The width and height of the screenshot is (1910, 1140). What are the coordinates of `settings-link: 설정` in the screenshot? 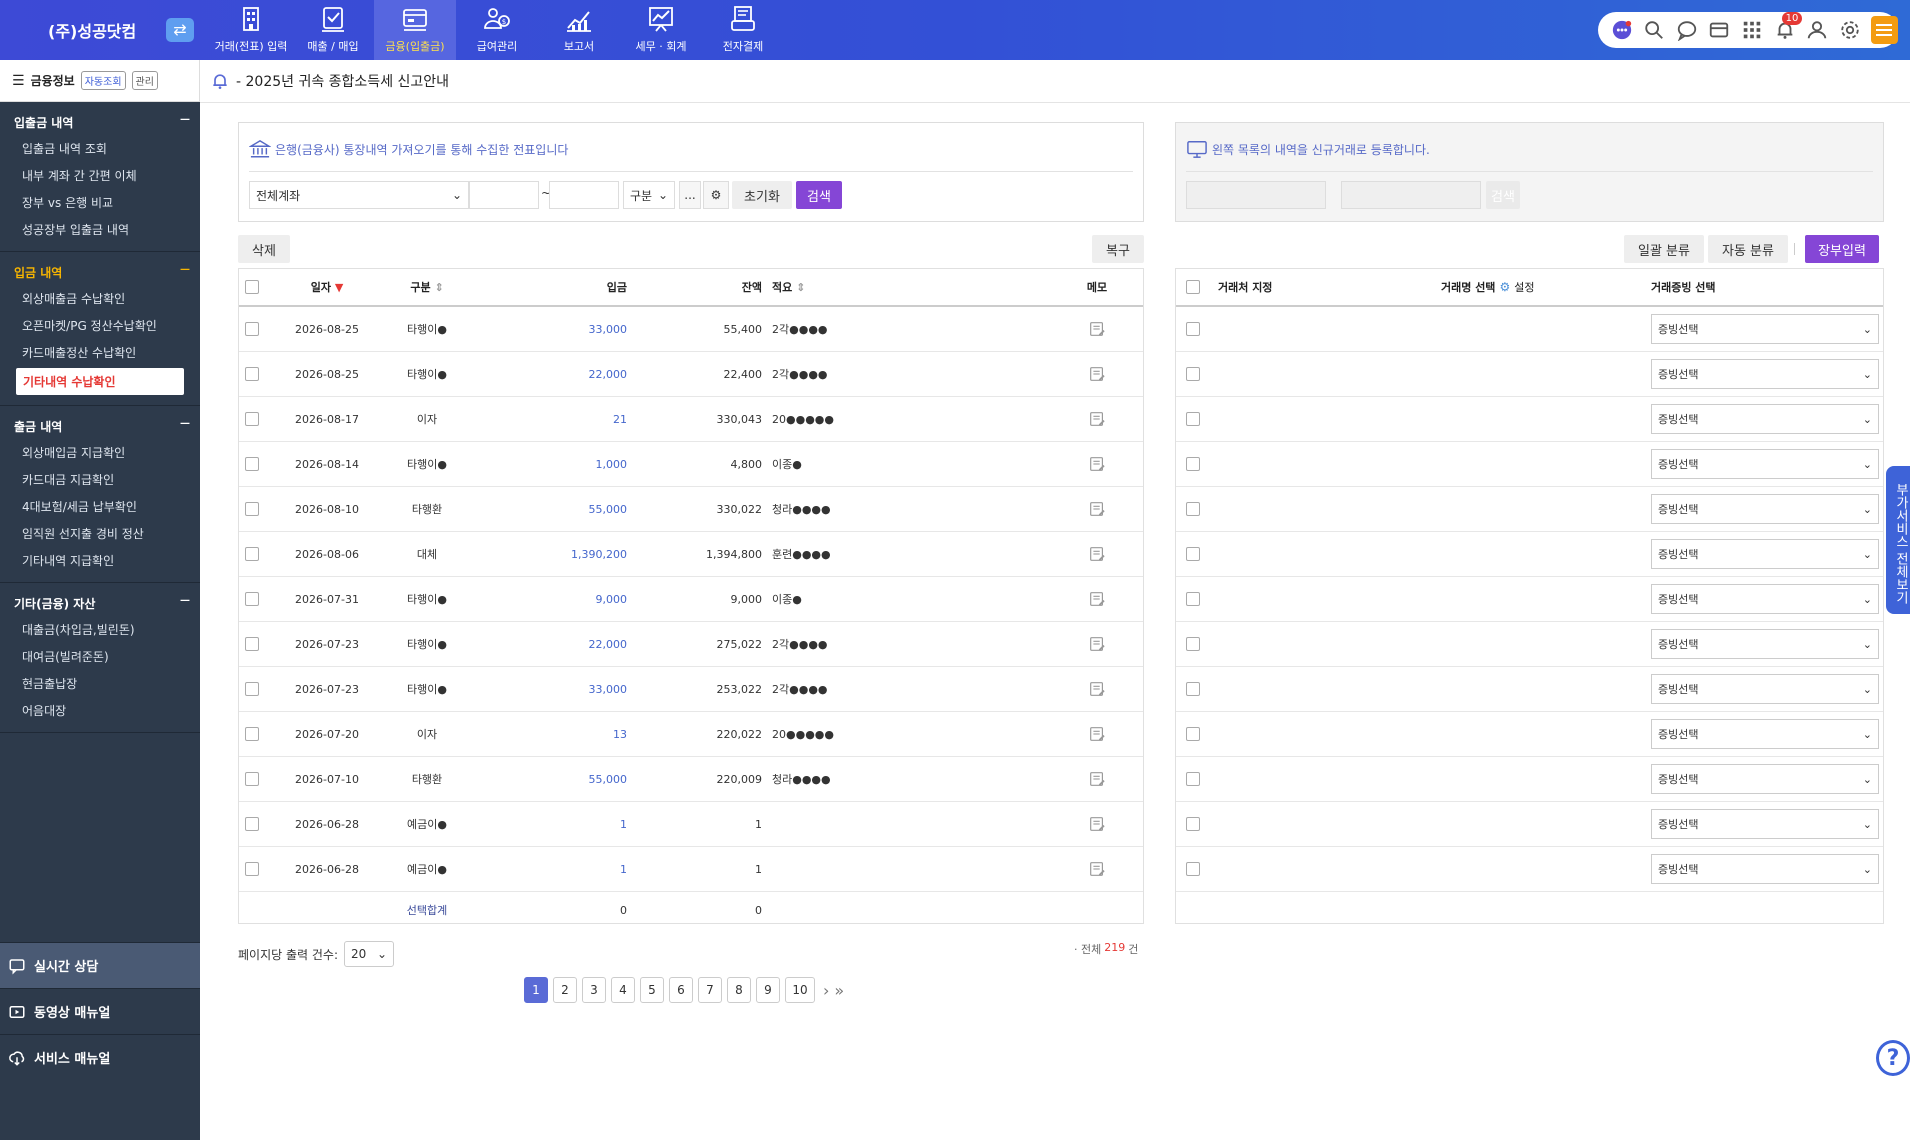 It's located at (1524, 287).